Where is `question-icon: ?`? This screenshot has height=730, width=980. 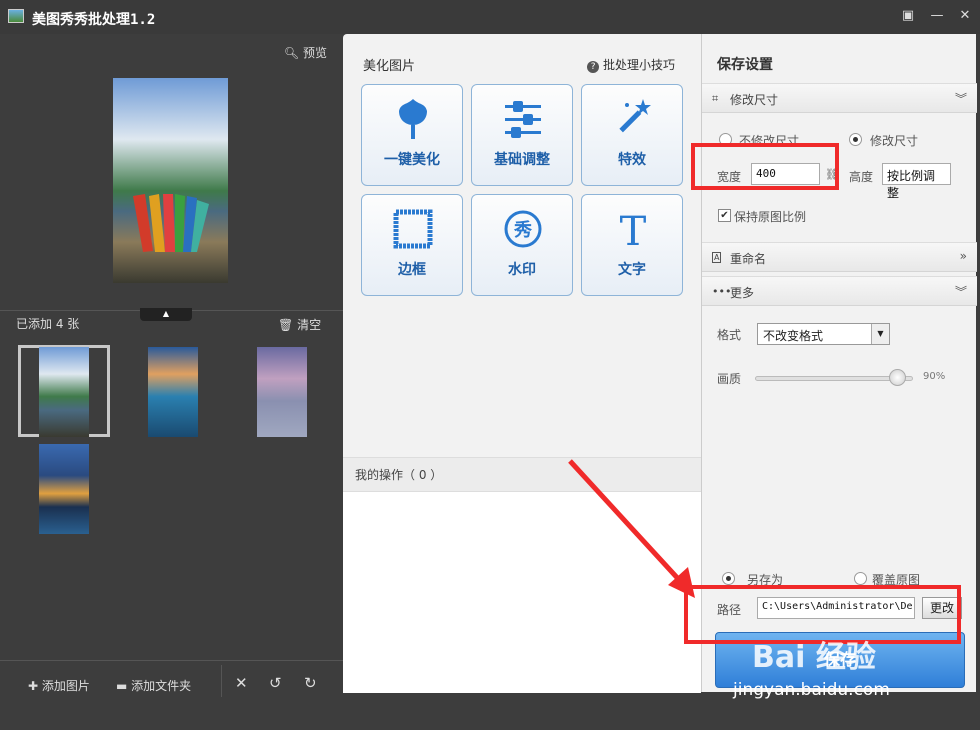
question-icon: ? is located at coordinates (593, 67).